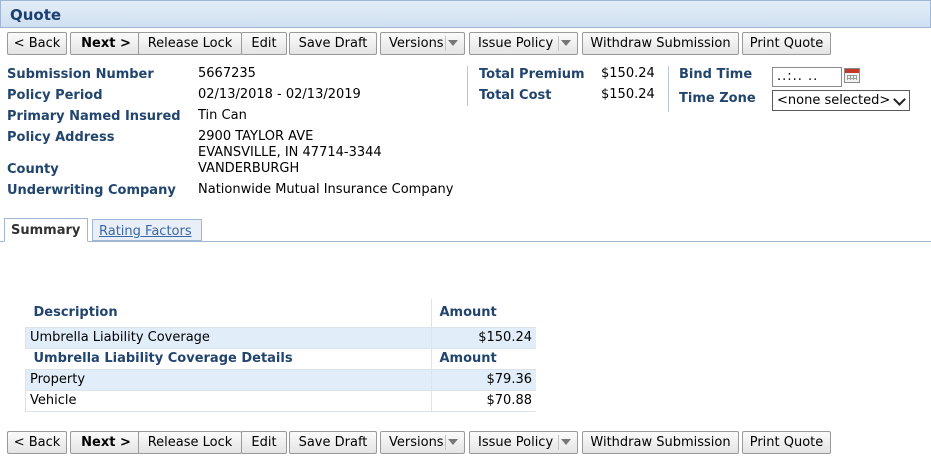 This screenshot has width=931, height=460. I want to click on details-amount-header: Amount, so click(483, 359).